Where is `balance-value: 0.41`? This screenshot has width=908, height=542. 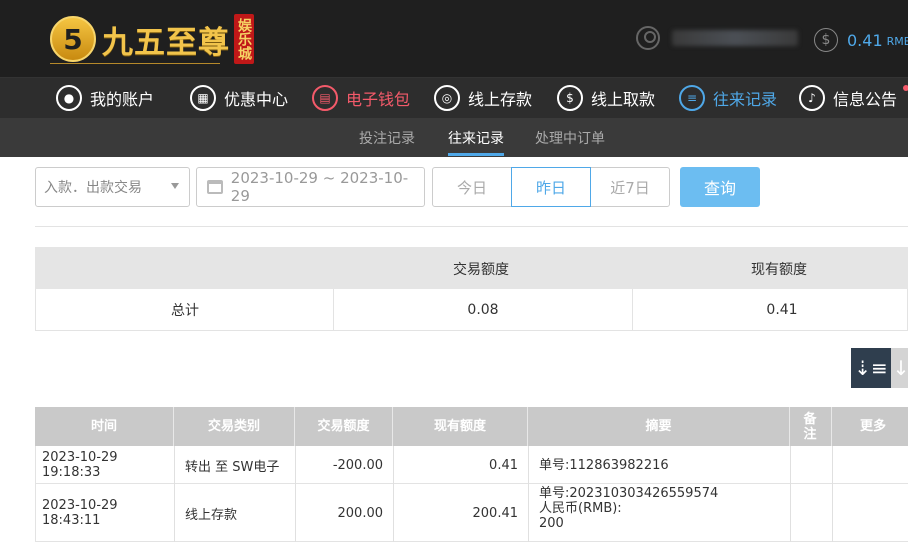
balance-value: 0.41 is located at coordinates (865, 40).